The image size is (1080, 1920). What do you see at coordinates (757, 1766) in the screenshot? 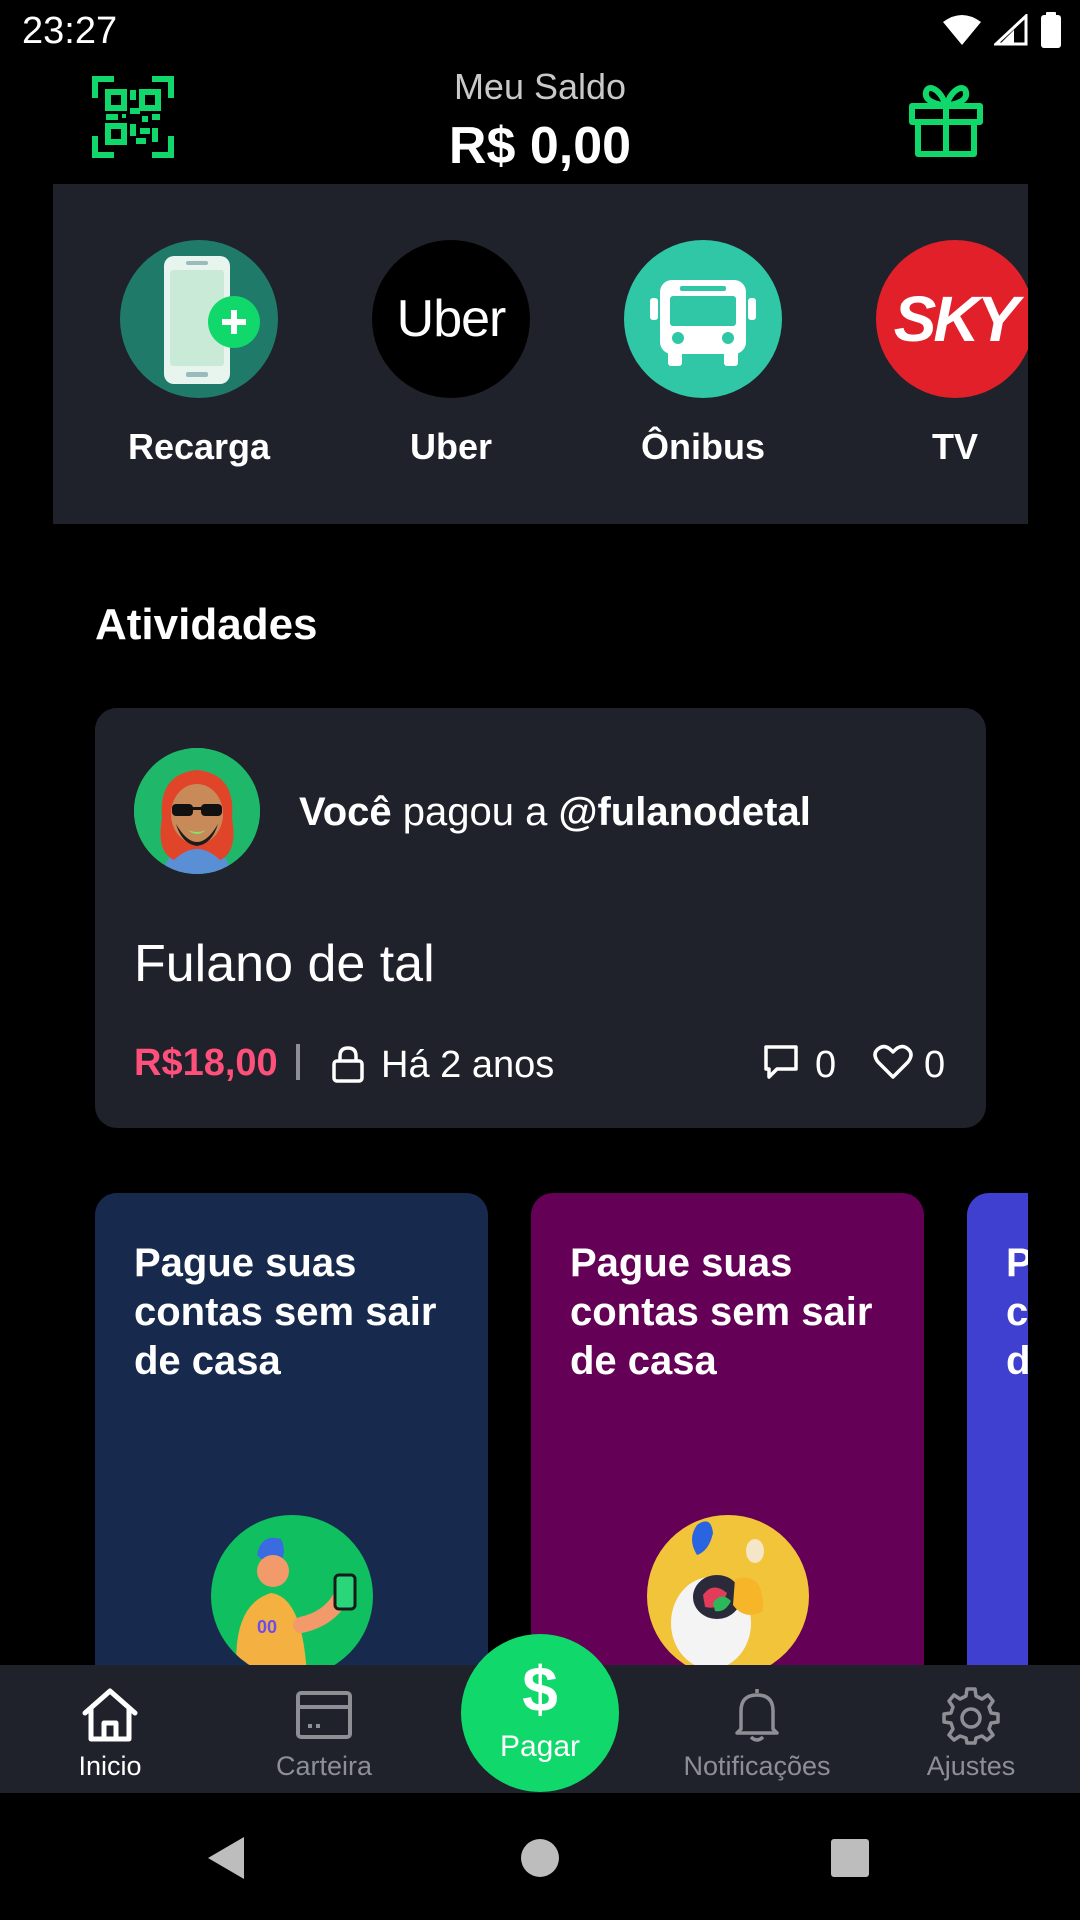
I see `nav-label: Notificações` at bounding box center [757, 1766].